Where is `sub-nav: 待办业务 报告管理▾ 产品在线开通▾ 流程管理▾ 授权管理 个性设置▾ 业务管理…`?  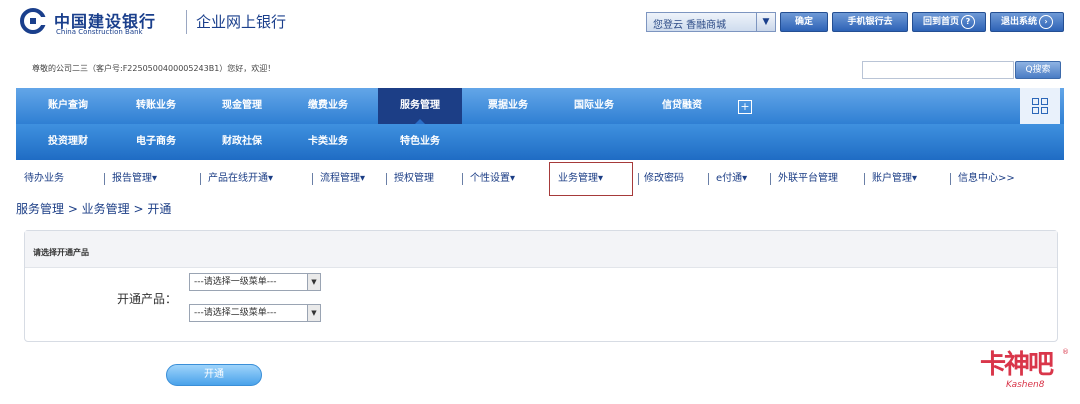
sub-nav: 待办业务 报告管理▾ 产品在线开通▾ 流程管理▾ 授权管理 个性设置▾ 业务管理… is located at coordinates (540, 179).